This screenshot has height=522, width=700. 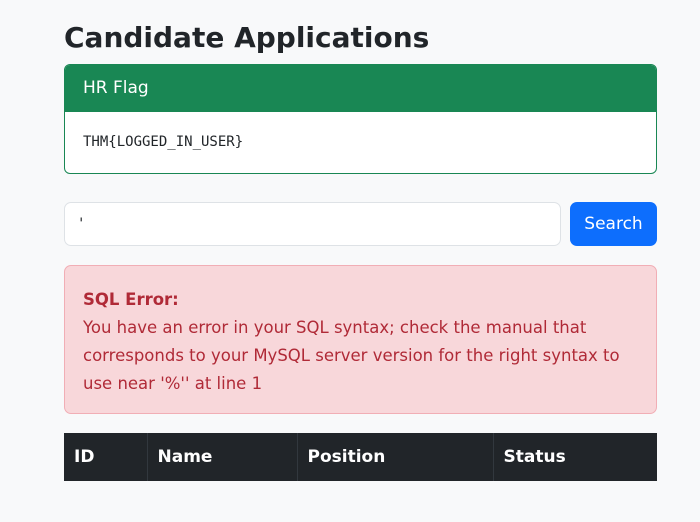 I want to click on page-title: Candidate Applications, so click(x=247, y=37).